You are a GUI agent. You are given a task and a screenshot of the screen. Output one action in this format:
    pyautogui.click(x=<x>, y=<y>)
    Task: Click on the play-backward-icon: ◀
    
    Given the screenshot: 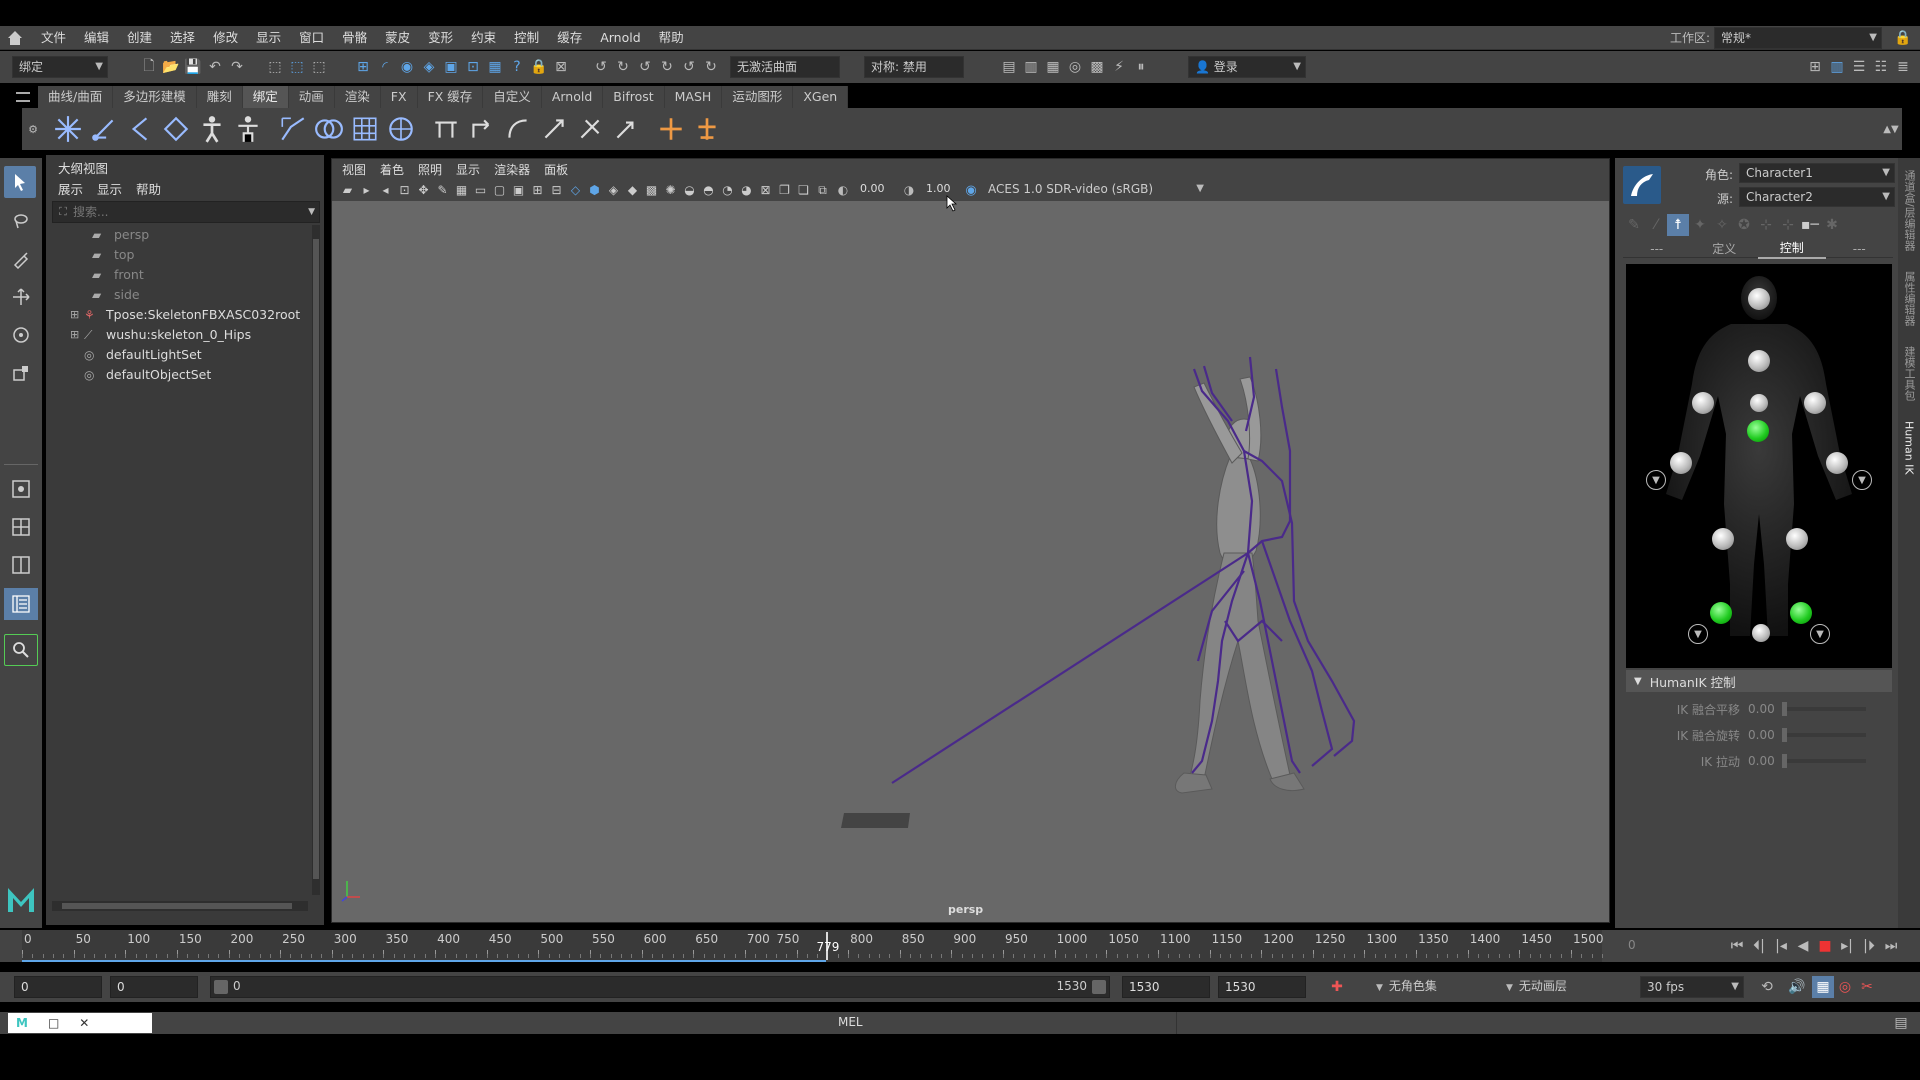 What is the action you would take?
    pyautogui.click(x=1803, y=946)
    